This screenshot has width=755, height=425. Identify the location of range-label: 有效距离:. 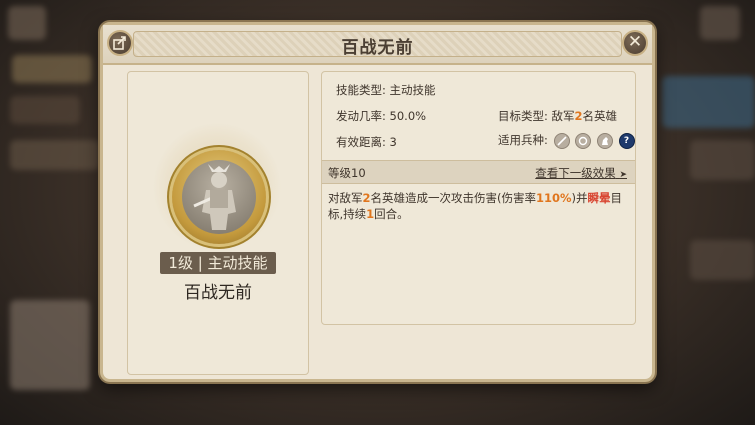
(361, 142).